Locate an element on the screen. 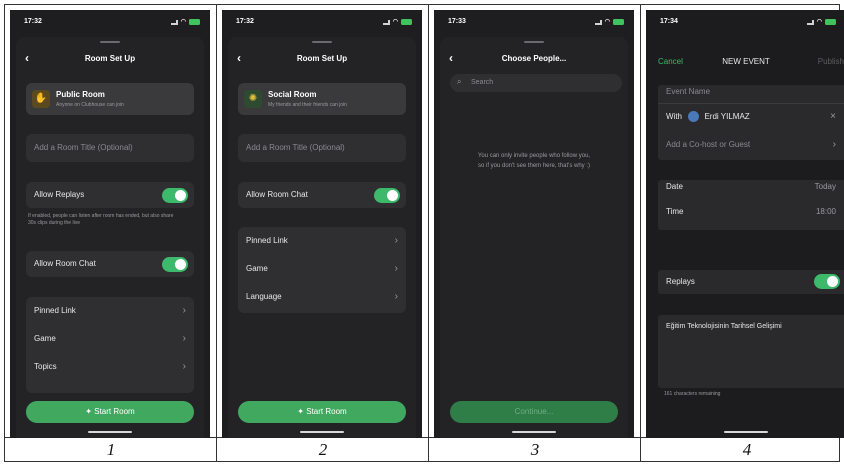 This screenshot has width=844, height=464. status-time: 17:34 is located at coordinates (669, 21).